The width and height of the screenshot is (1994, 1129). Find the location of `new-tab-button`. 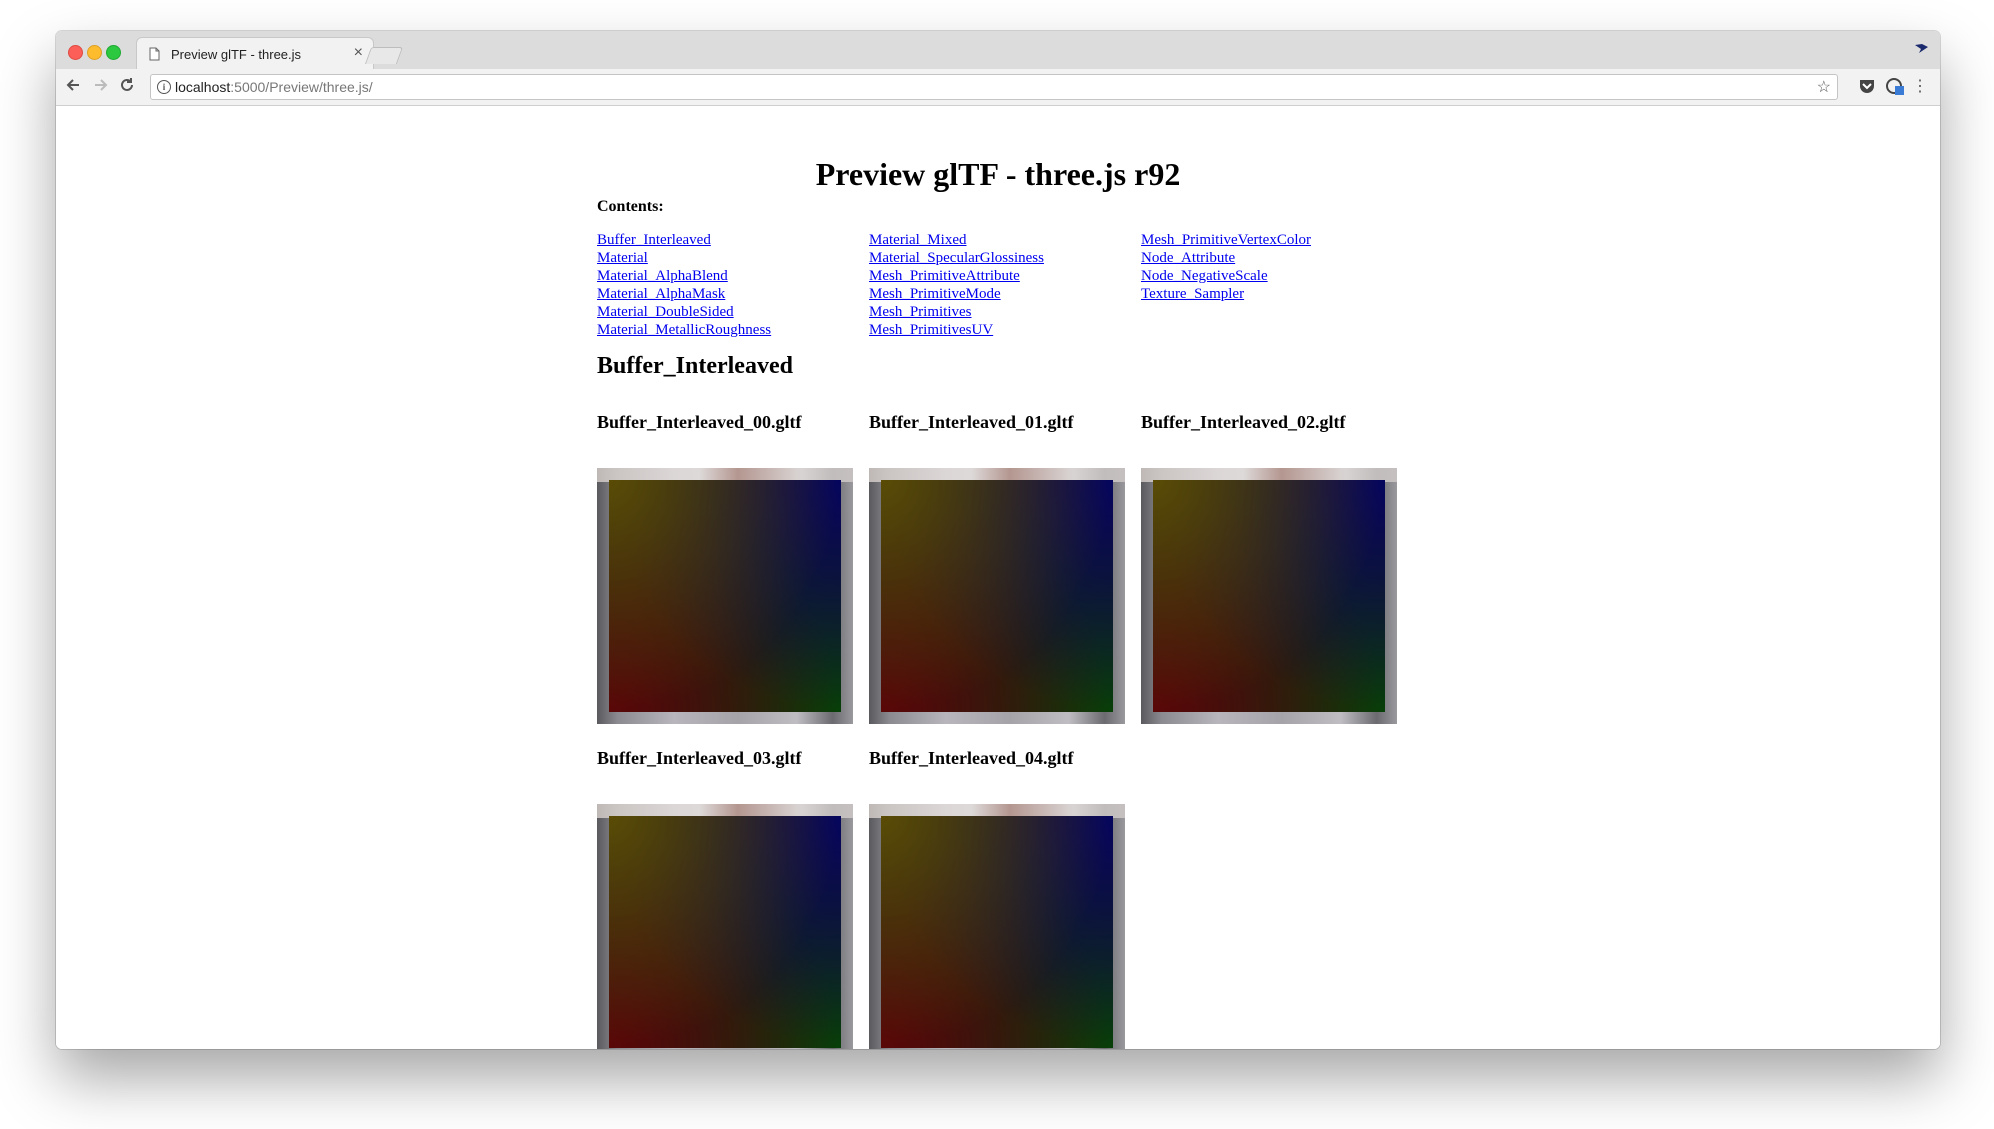

new-tab-button is located at coordinates (384, 55).